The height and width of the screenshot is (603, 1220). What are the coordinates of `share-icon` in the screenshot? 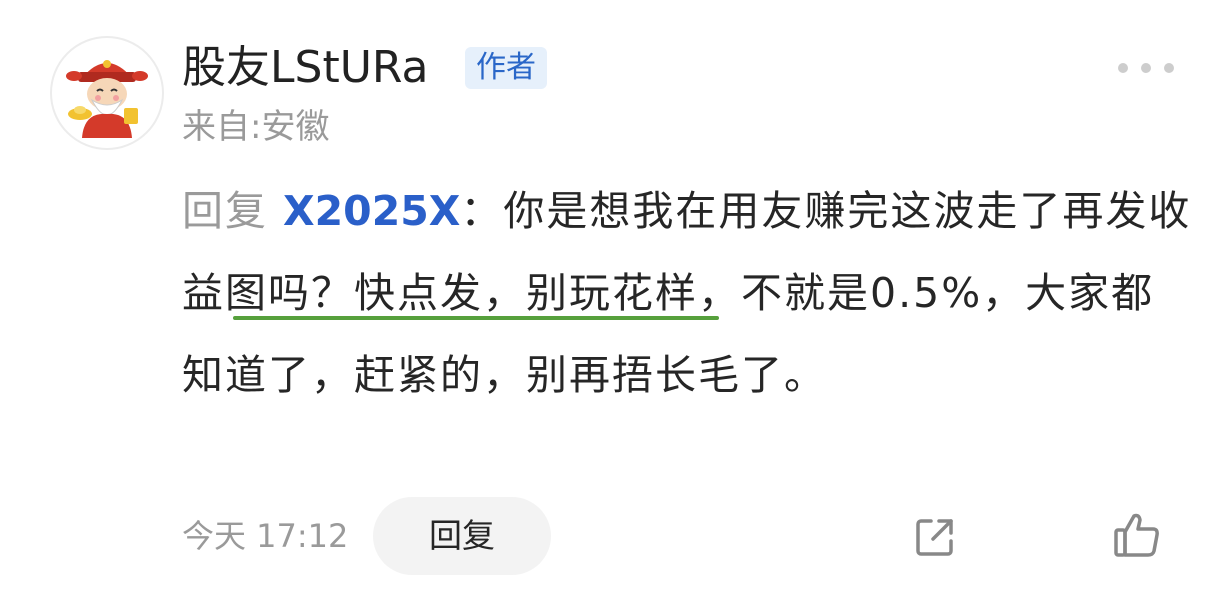 It's located at (935, 537).